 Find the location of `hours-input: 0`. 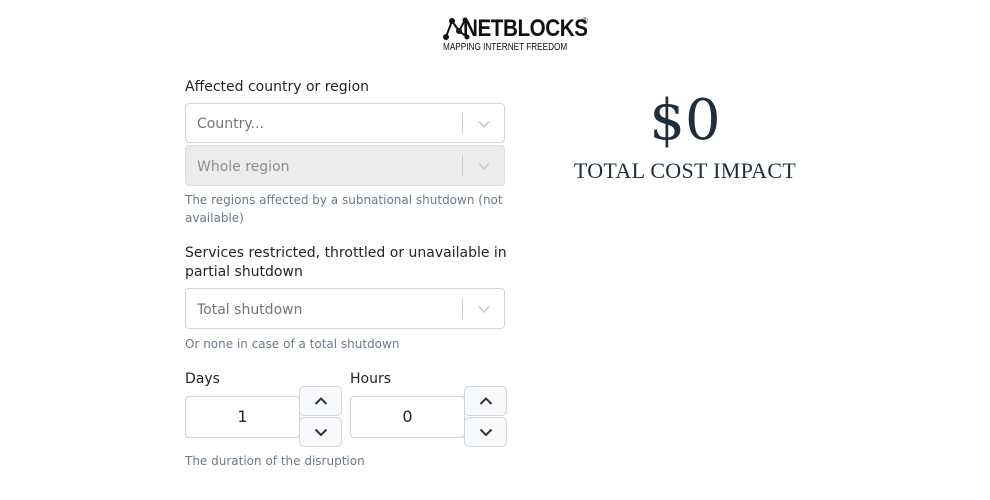

hours-input: 0 is located at coordinates (407, 417).